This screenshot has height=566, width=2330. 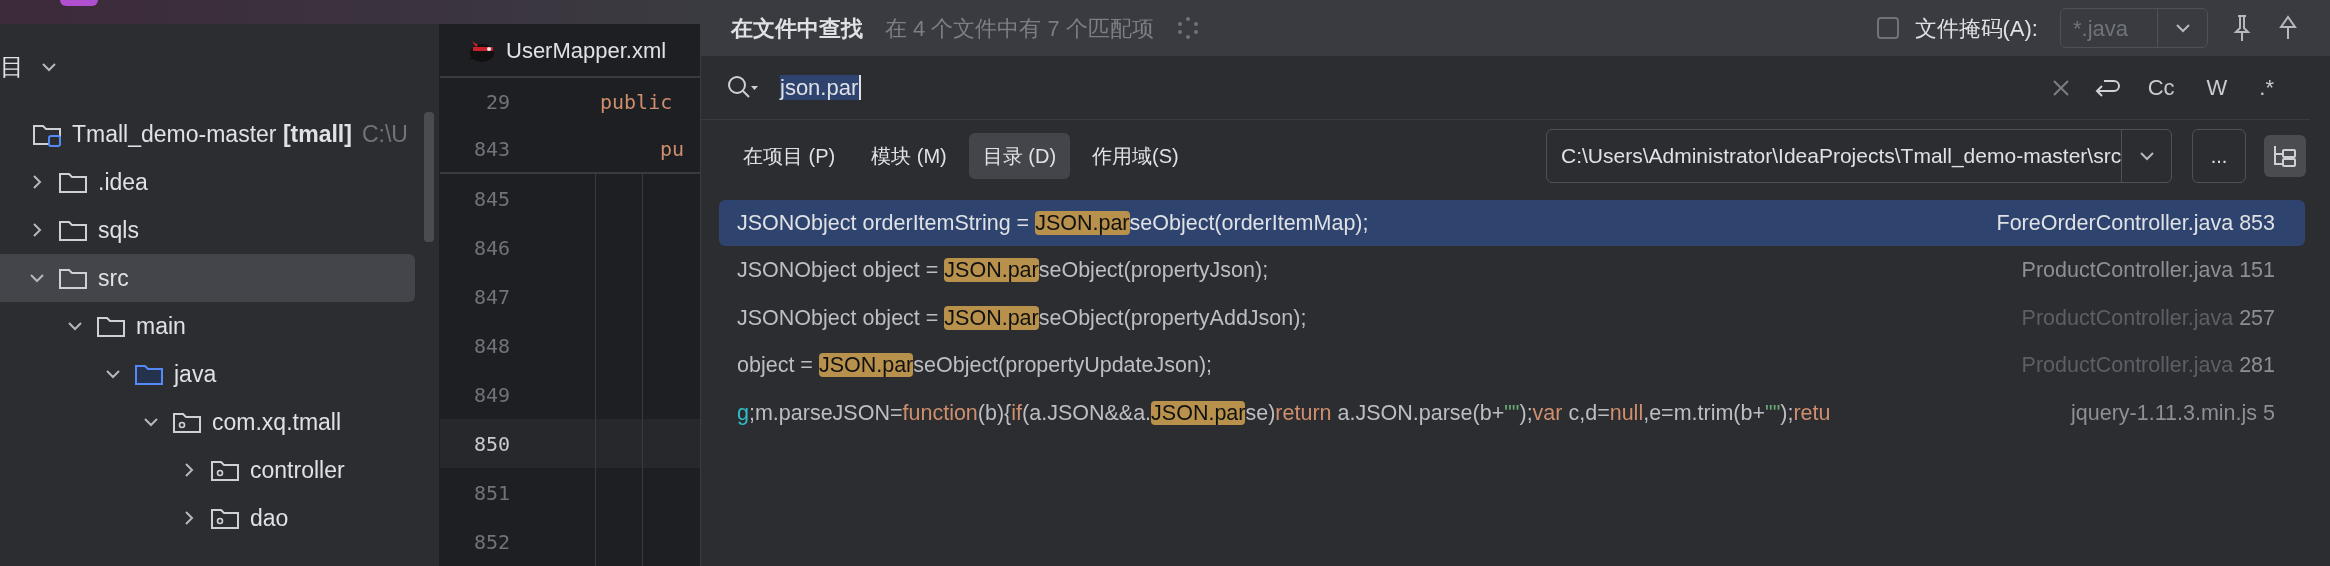 What do you see at coordinates (1019, 28) in the screenshot?
I see `match-summary: 在 4 个文件中有 7 个匹配项` at bounding box center [1019, 28].